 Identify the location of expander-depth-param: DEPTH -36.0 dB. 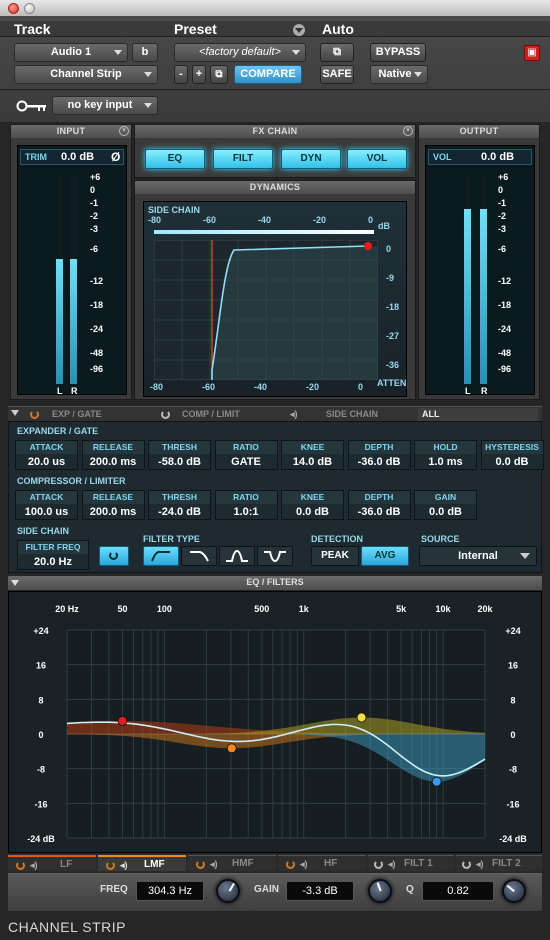
(379, 455).